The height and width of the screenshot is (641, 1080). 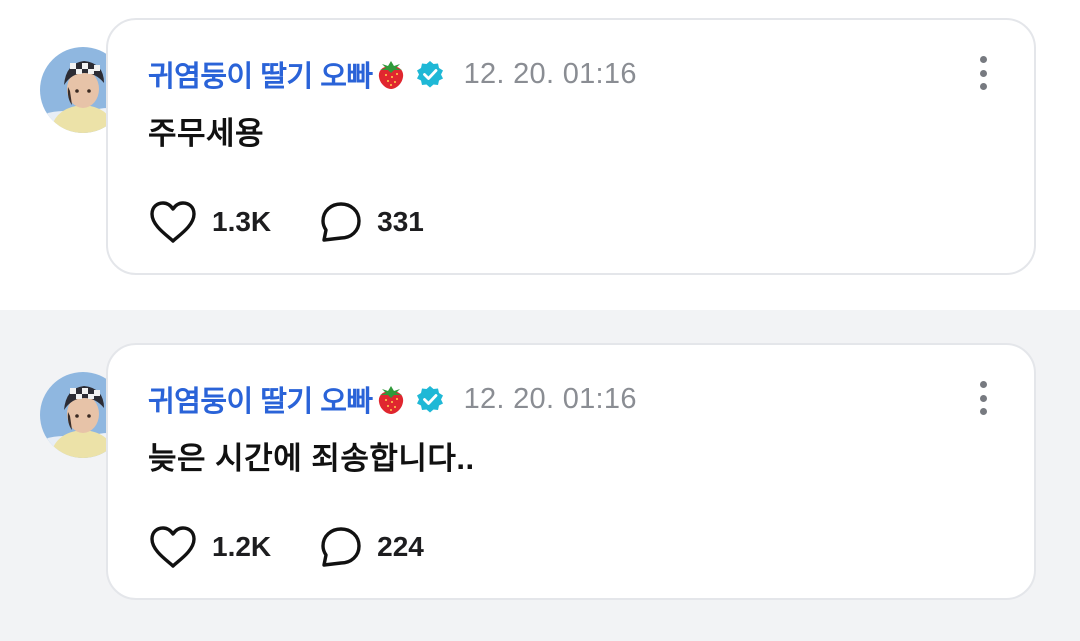 What do you see at coordinates (209, 547) in the screenshot?
I see `like-button: 1.2K` at bounding box center [209, 547].